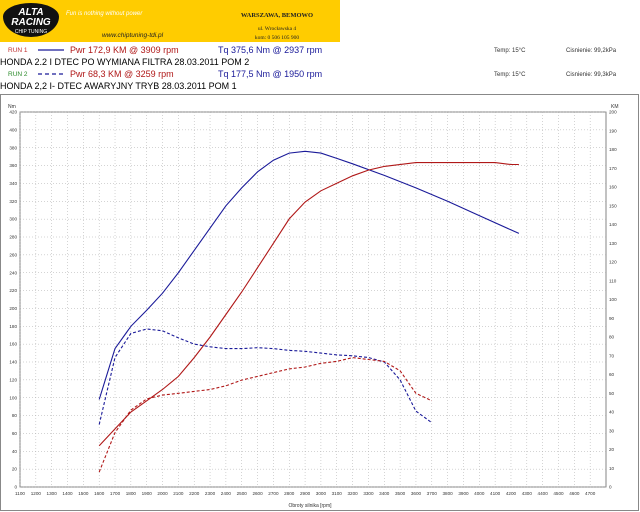 This screenshot has height=512, width=640. What do you see at coordinates (52, 493) in the screenshot?
I see `x-tick-label: 1300` at bounding box center [52, 493].